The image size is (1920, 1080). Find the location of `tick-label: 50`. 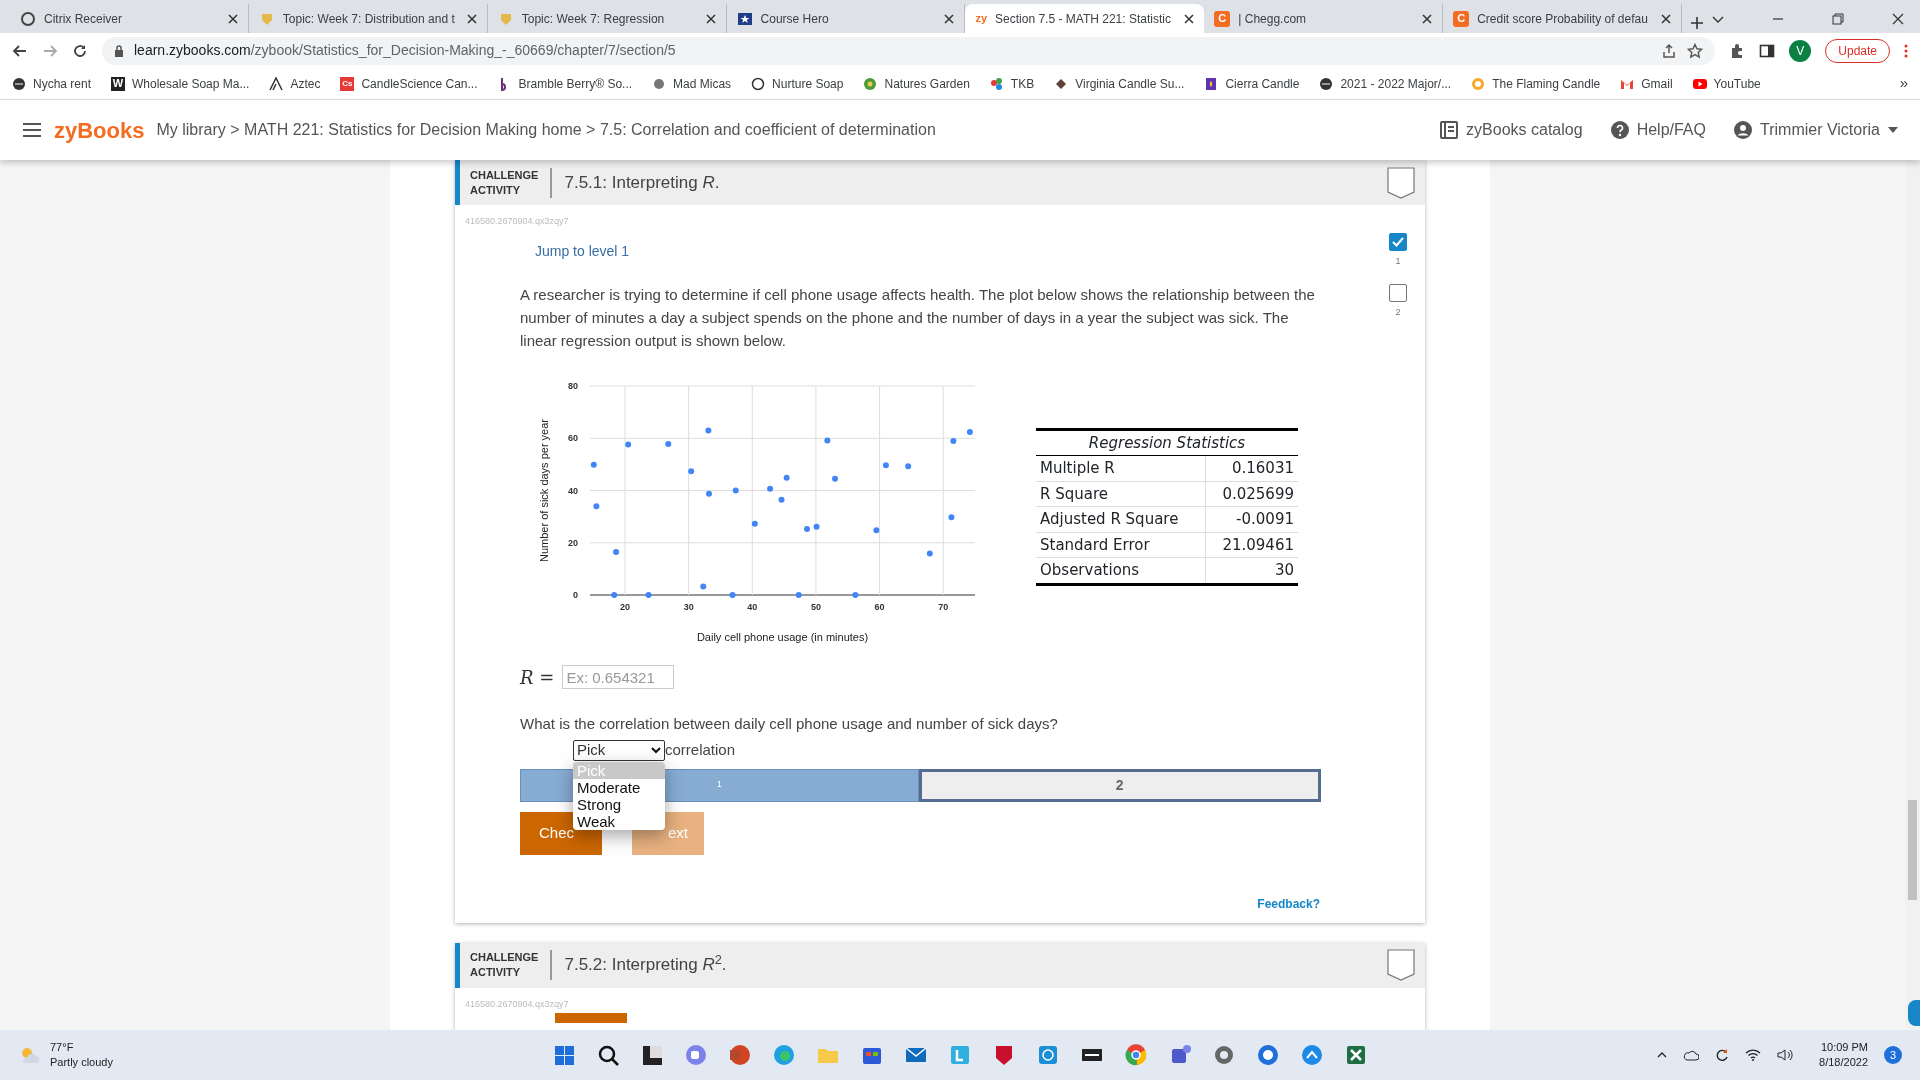

tick-label: 50 is located at coordinates (815, 606).